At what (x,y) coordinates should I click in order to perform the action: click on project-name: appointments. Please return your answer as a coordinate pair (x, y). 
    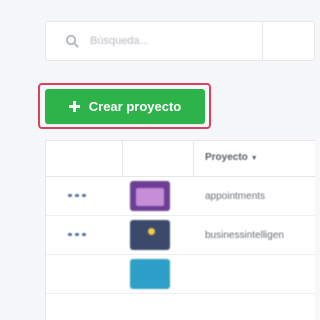
    Looking at the image, I should click on (235, 196).